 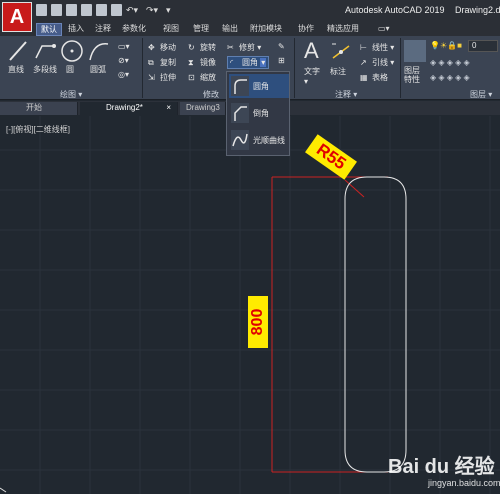 What do you see at coordinates (354, 188) in the screenshot?
I see `radius-leader-line` at bounding box center [354, 188].